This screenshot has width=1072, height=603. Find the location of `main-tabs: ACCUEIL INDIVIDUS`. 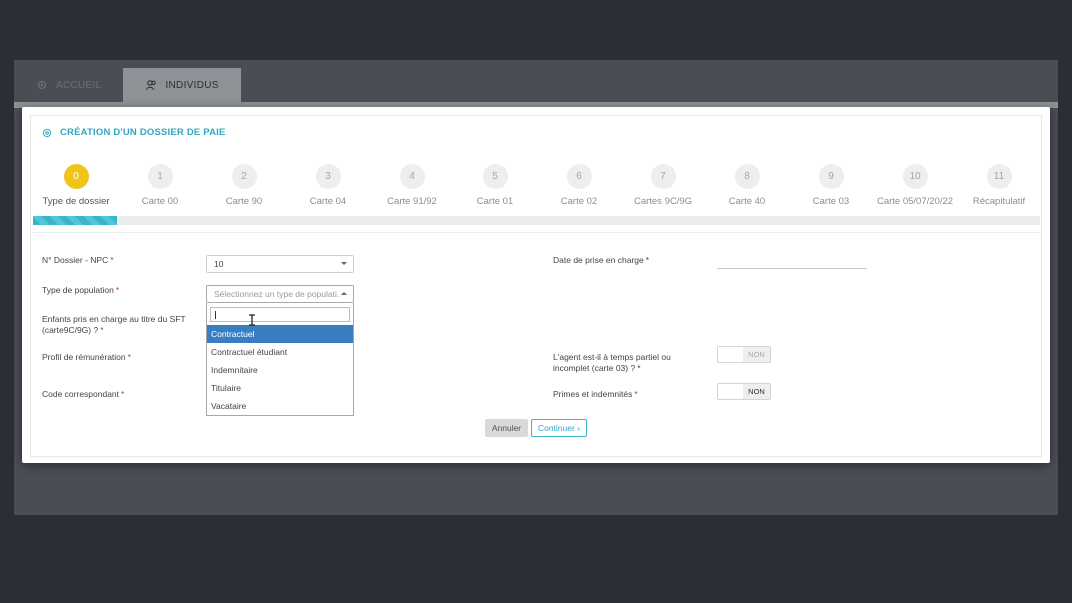

main-tabs: ACCUEIL INDIVIDUS is located at coordinates (127, 85).